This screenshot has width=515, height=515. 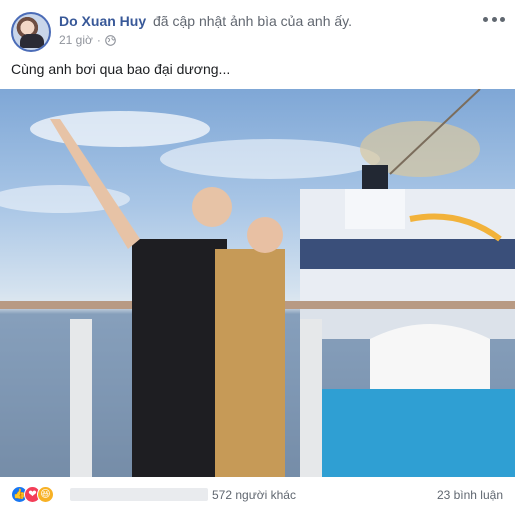 What do you see at coordinates (470, 495) in the screenshot?
I see `comment-count: 23 bình luận` at bounding box center [470, 495].